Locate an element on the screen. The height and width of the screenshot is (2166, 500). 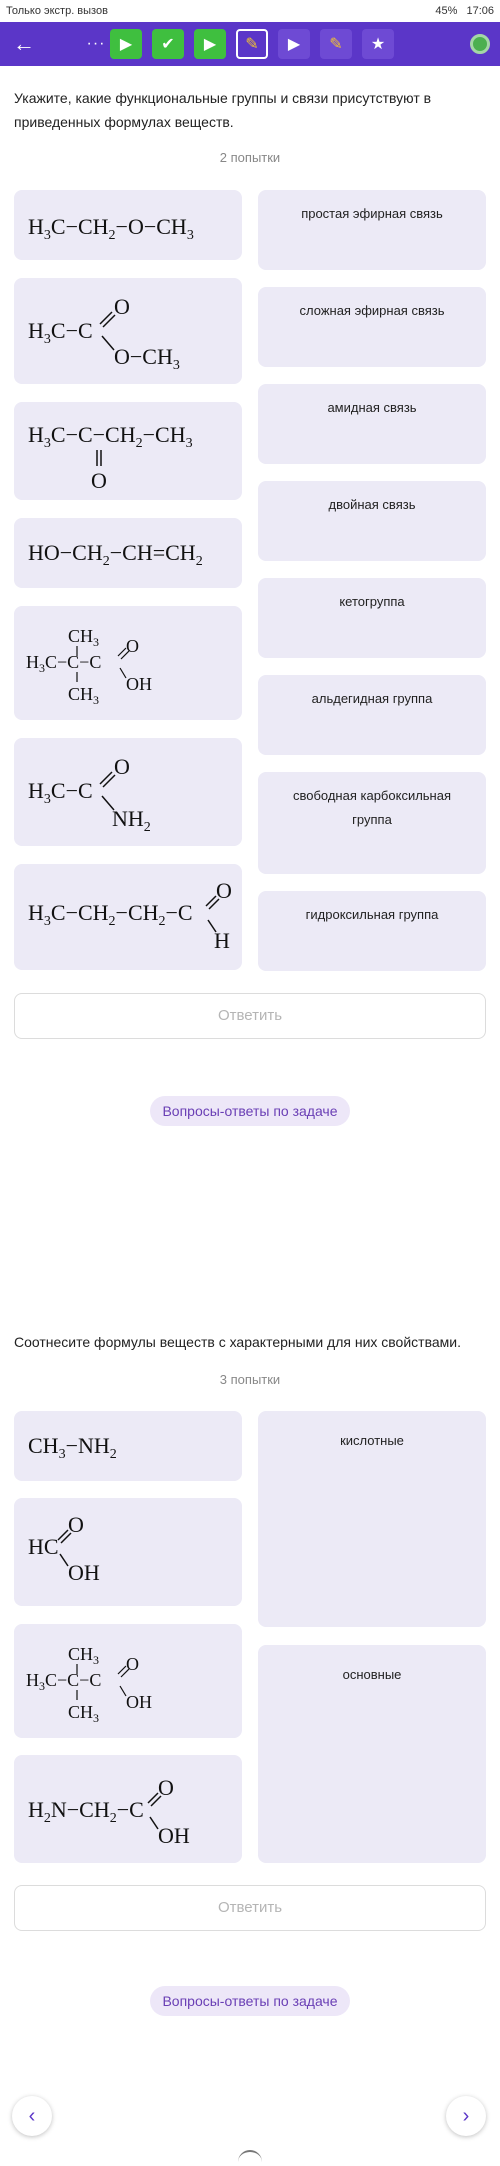
pencil-active-button: ✎ is located at coordinates (252, 44).